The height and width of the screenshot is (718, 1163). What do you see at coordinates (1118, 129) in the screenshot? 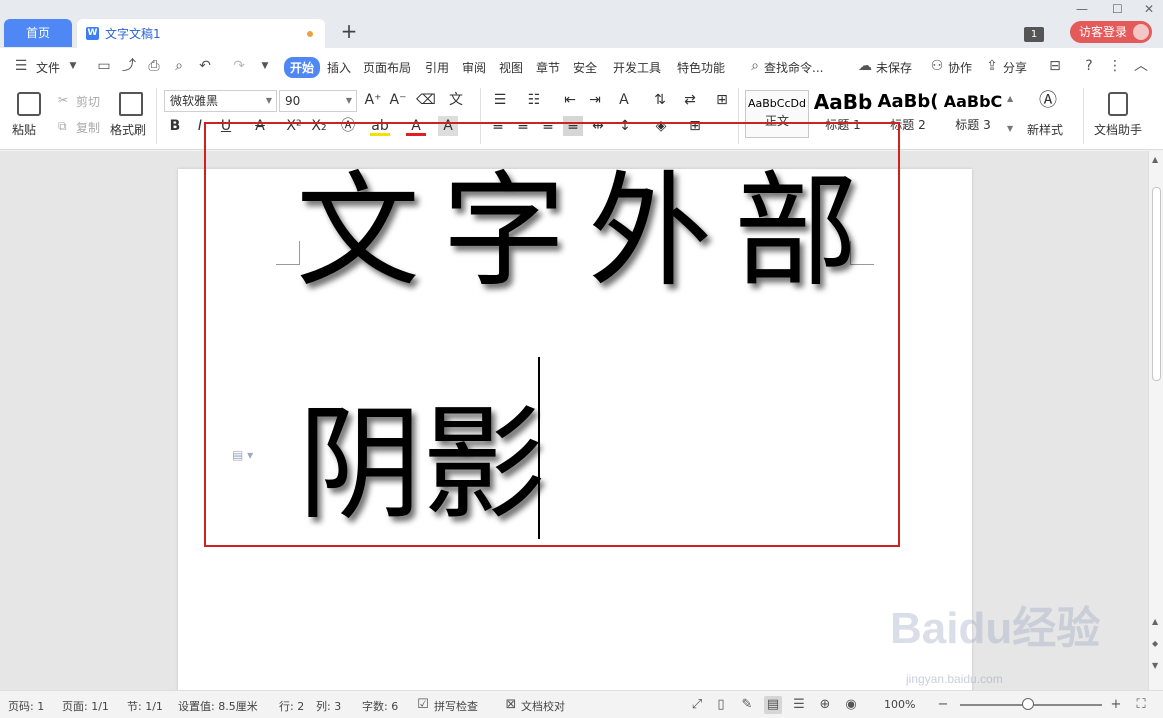
I see `doc-assistant-button: 文档助手` at bounding box center [1118, 129].